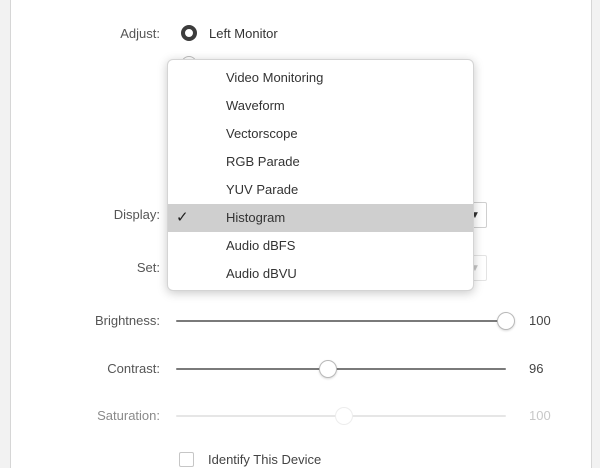  What do you see at coordinates (140, 33) in the screenshot?
I see `adjust-label: Adjust:` at bounding box center [140, 33].